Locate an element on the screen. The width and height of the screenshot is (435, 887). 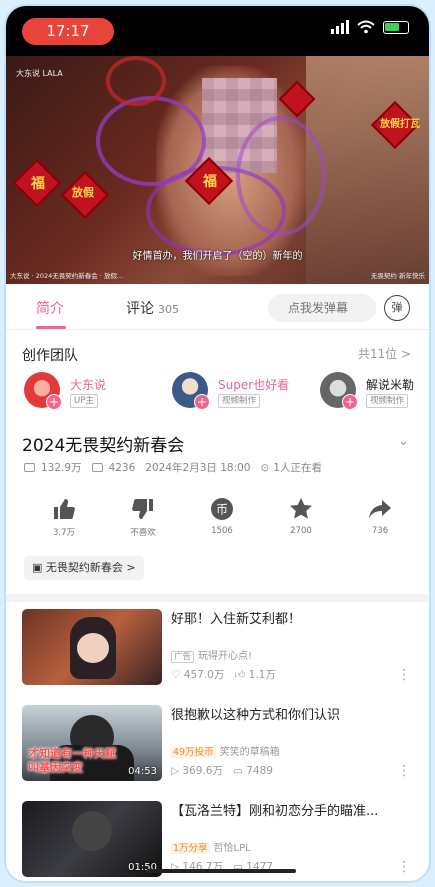
like-button: 3.7万 is located at coordinates (64, 517).